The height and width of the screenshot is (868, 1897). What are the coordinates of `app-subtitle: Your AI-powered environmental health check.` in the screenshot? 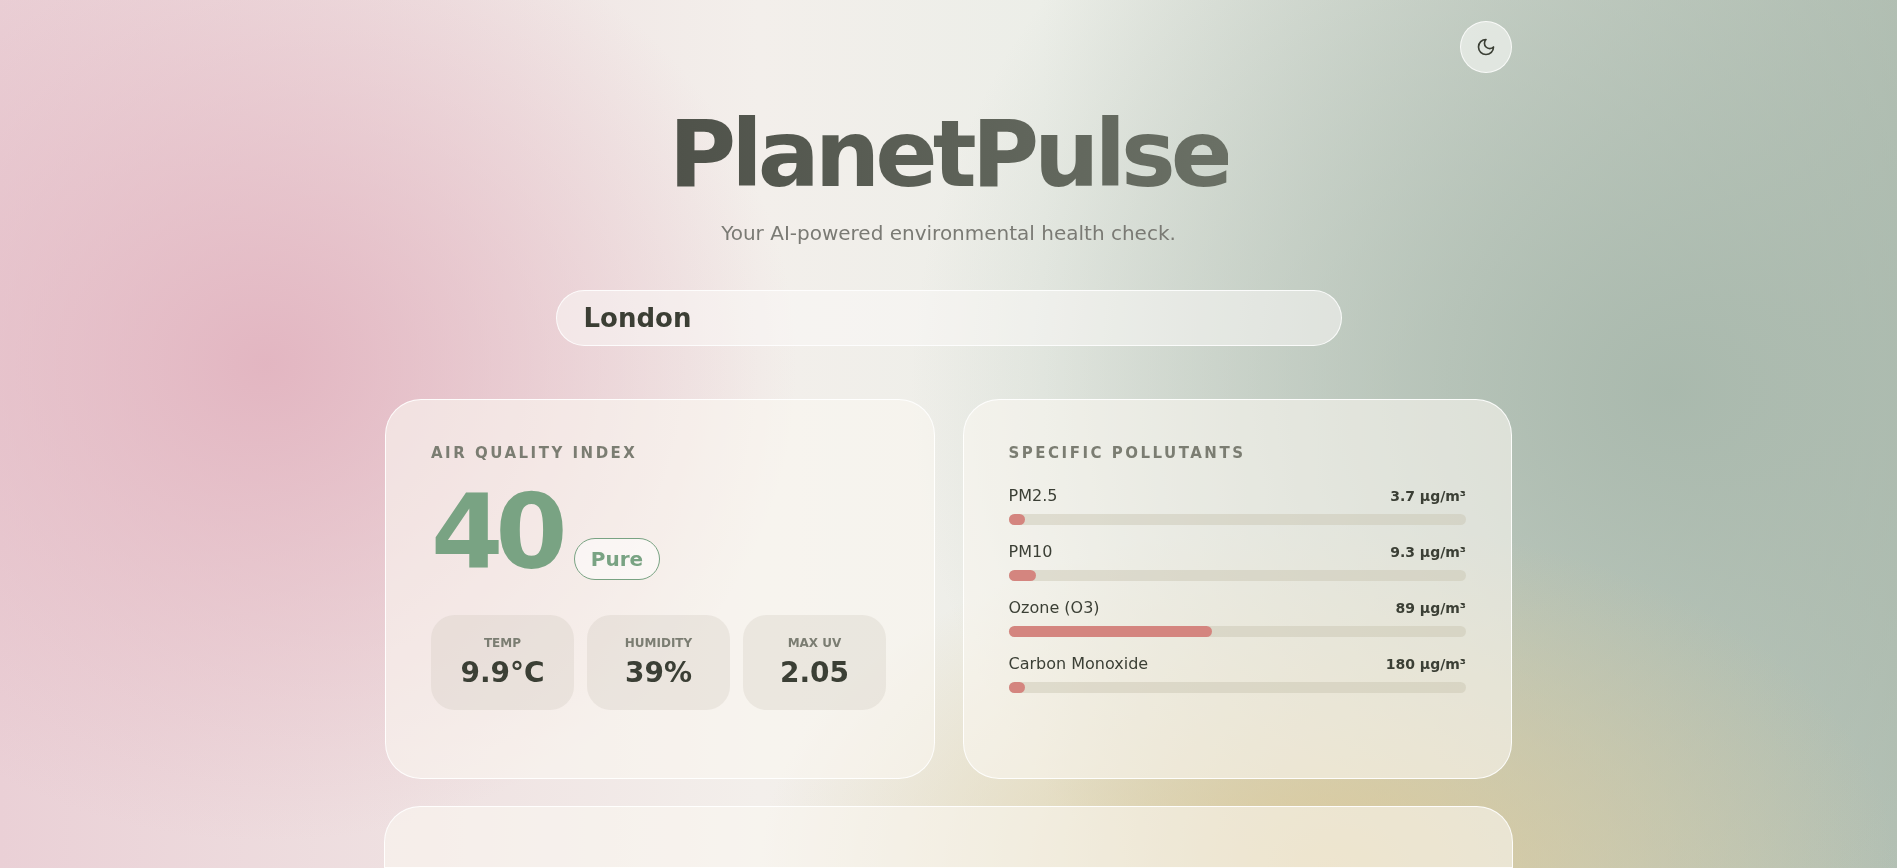 It's located at (948, 233).